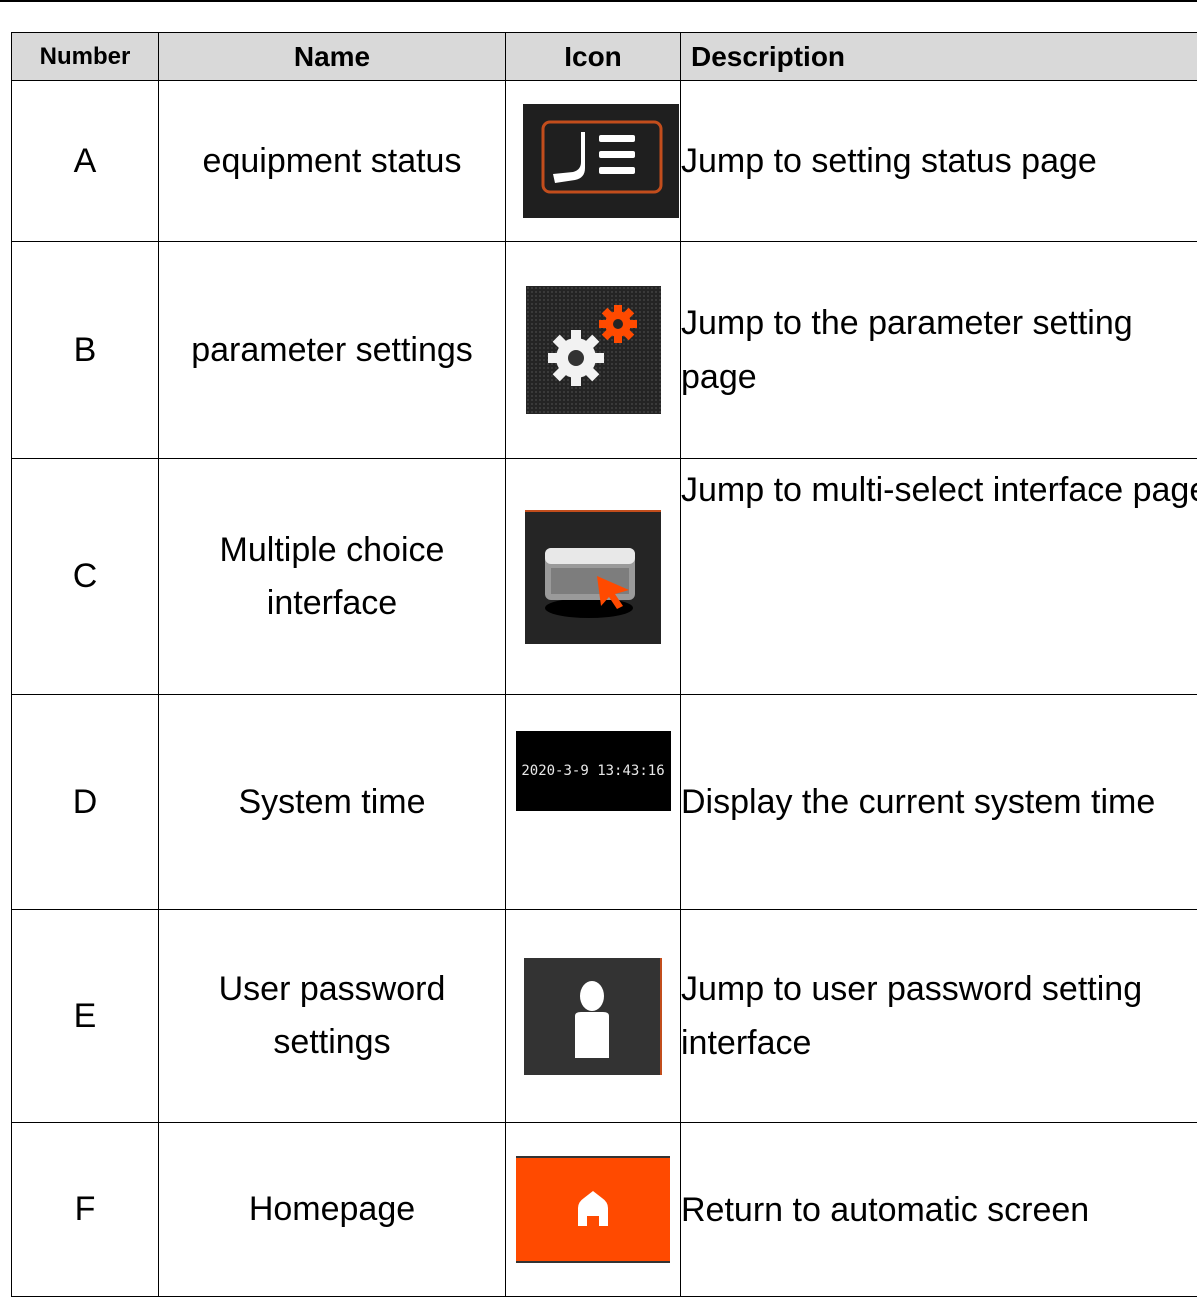  I want to click on multi-select-window-icon, so click(593, 577).